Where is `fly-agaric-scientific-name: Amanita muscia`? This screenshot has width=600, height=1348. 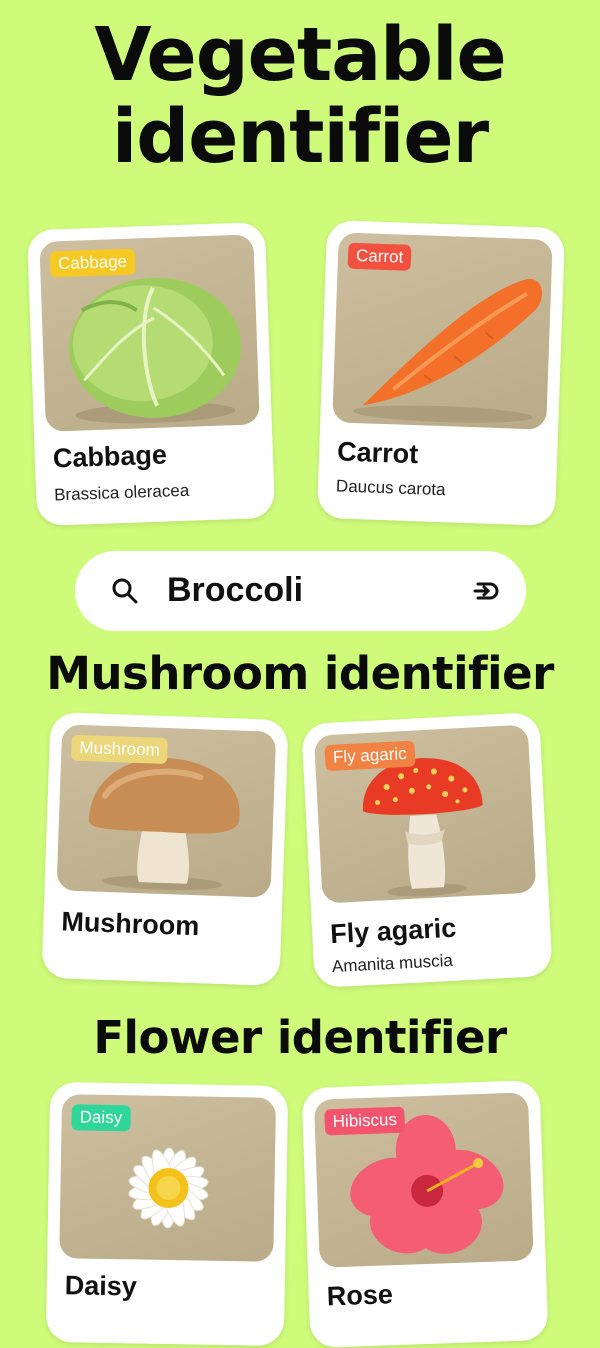
fly-agaric-scientific-name: Amanita muscia is located at coordinates (392, 963).